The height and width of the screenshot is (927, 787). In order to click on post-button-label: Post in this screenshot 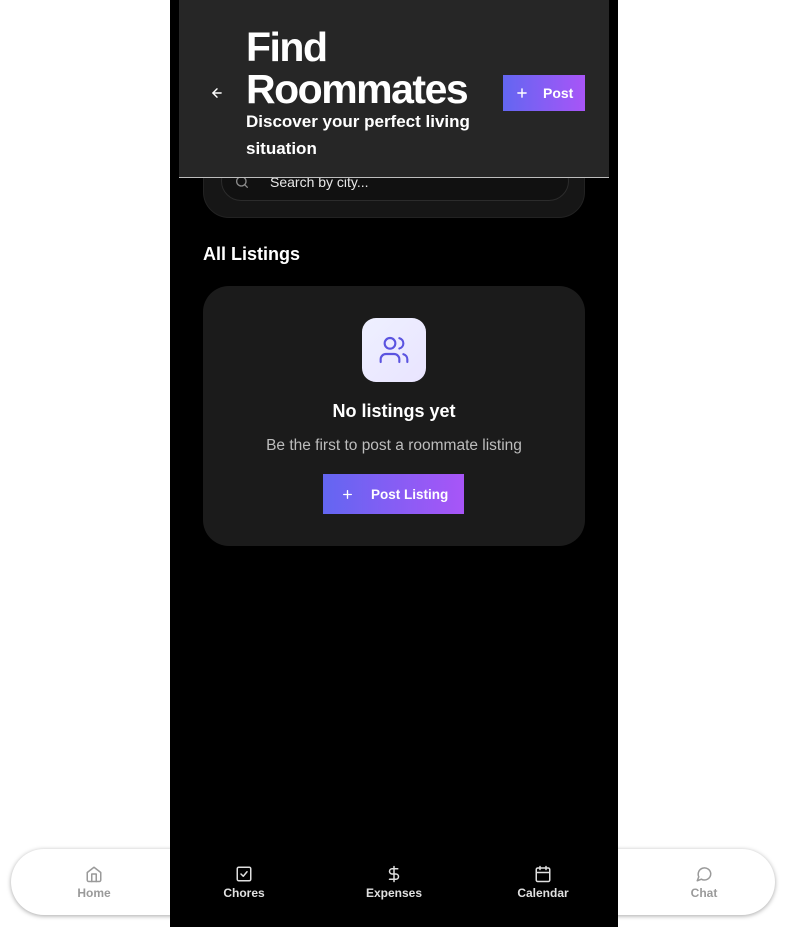, I will do `click(558, 93)`.